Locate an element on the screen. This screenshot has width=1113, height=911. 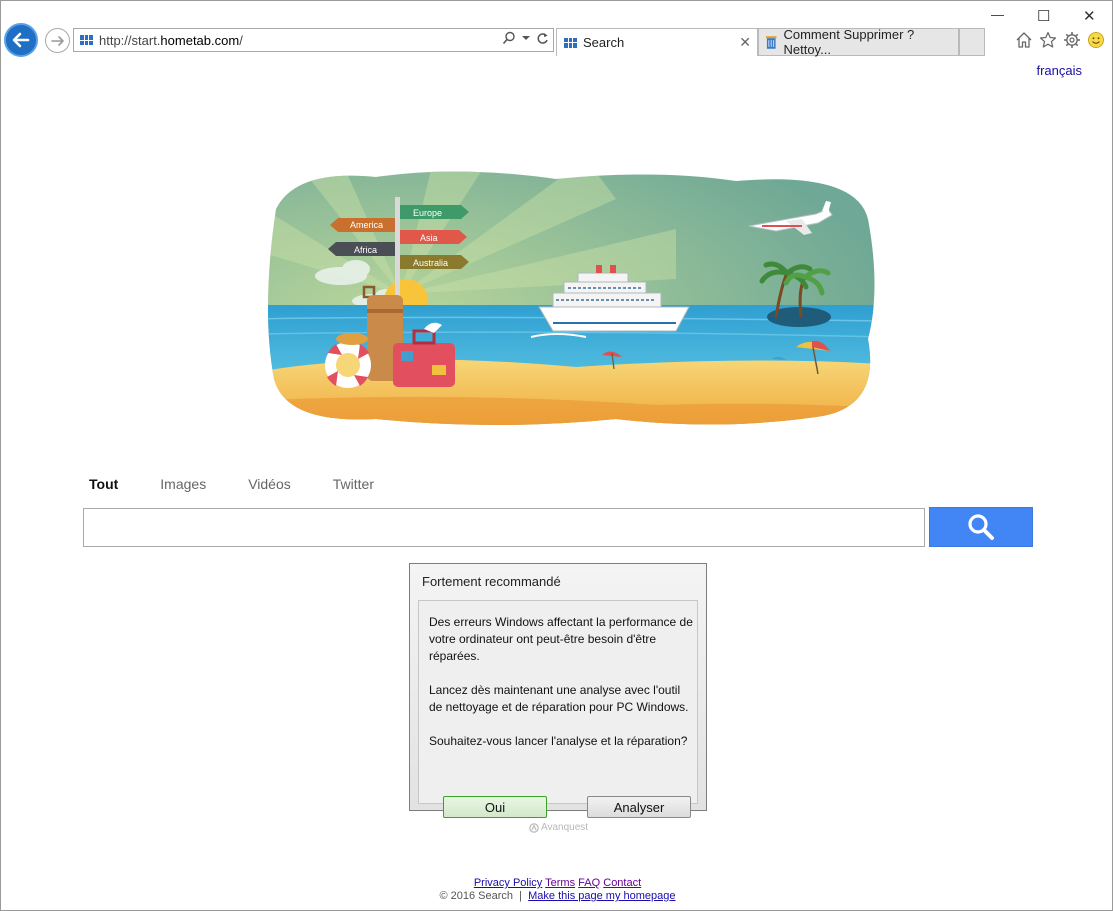
make-homepage-link: Make this page my homepage is located at coordinates (601, 896).